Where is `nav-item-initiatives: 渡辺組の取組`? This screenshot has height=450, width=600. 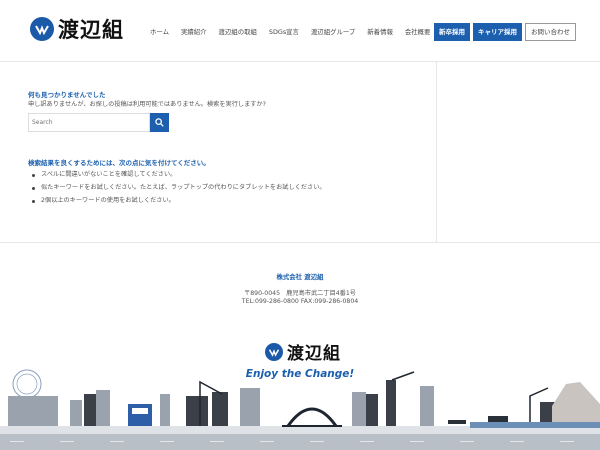
nav-item-initiatives: 渡辺組の取組 is located at coordinates (238, 31).